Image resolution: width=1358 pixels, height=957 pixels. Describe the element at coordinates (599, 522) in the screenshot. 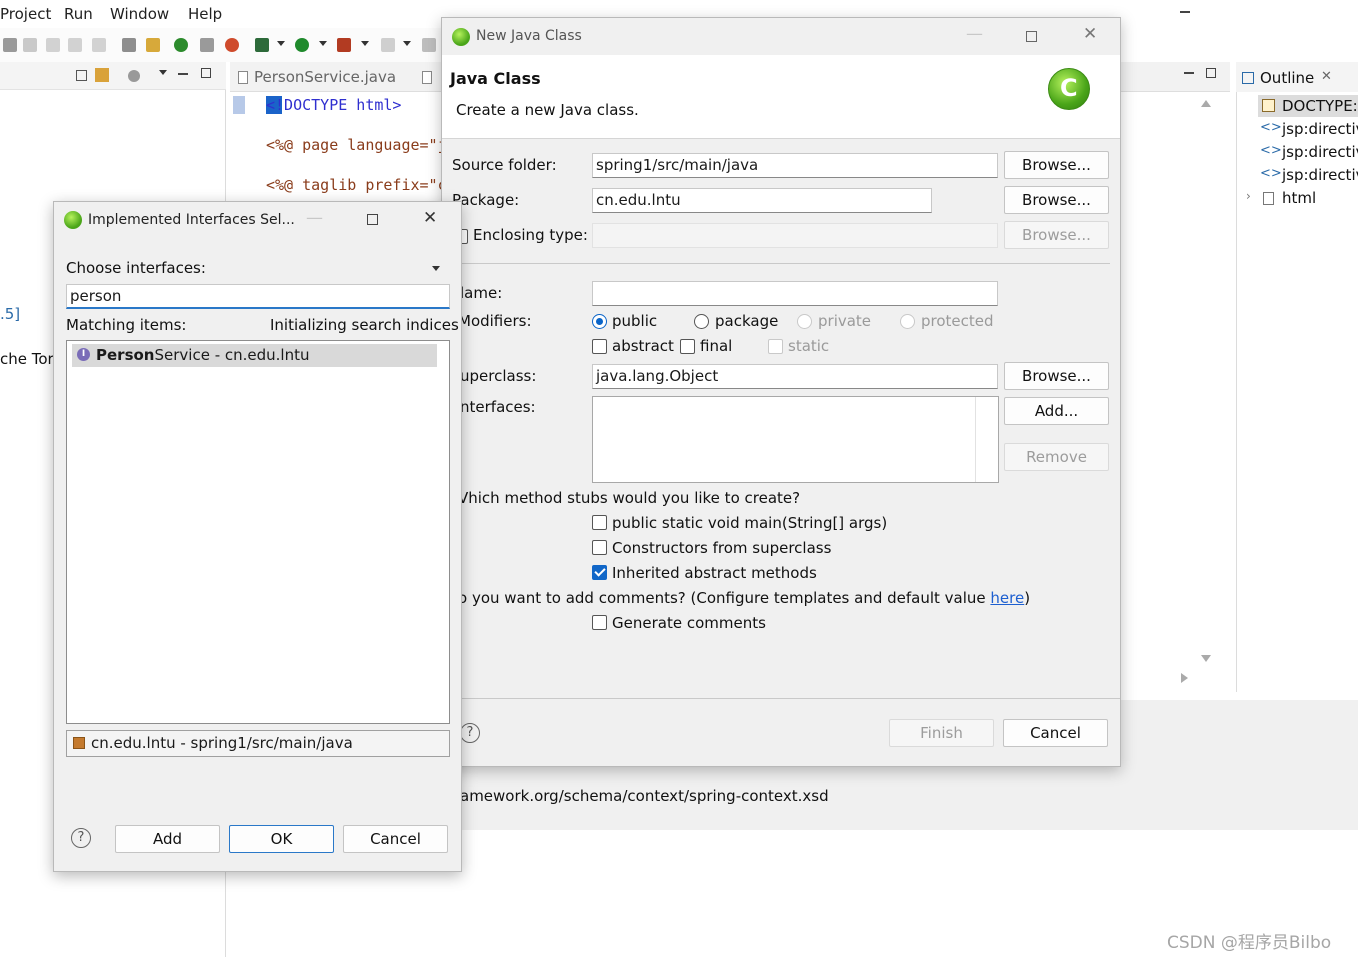

I see `main-stub-checkbox` at that location.